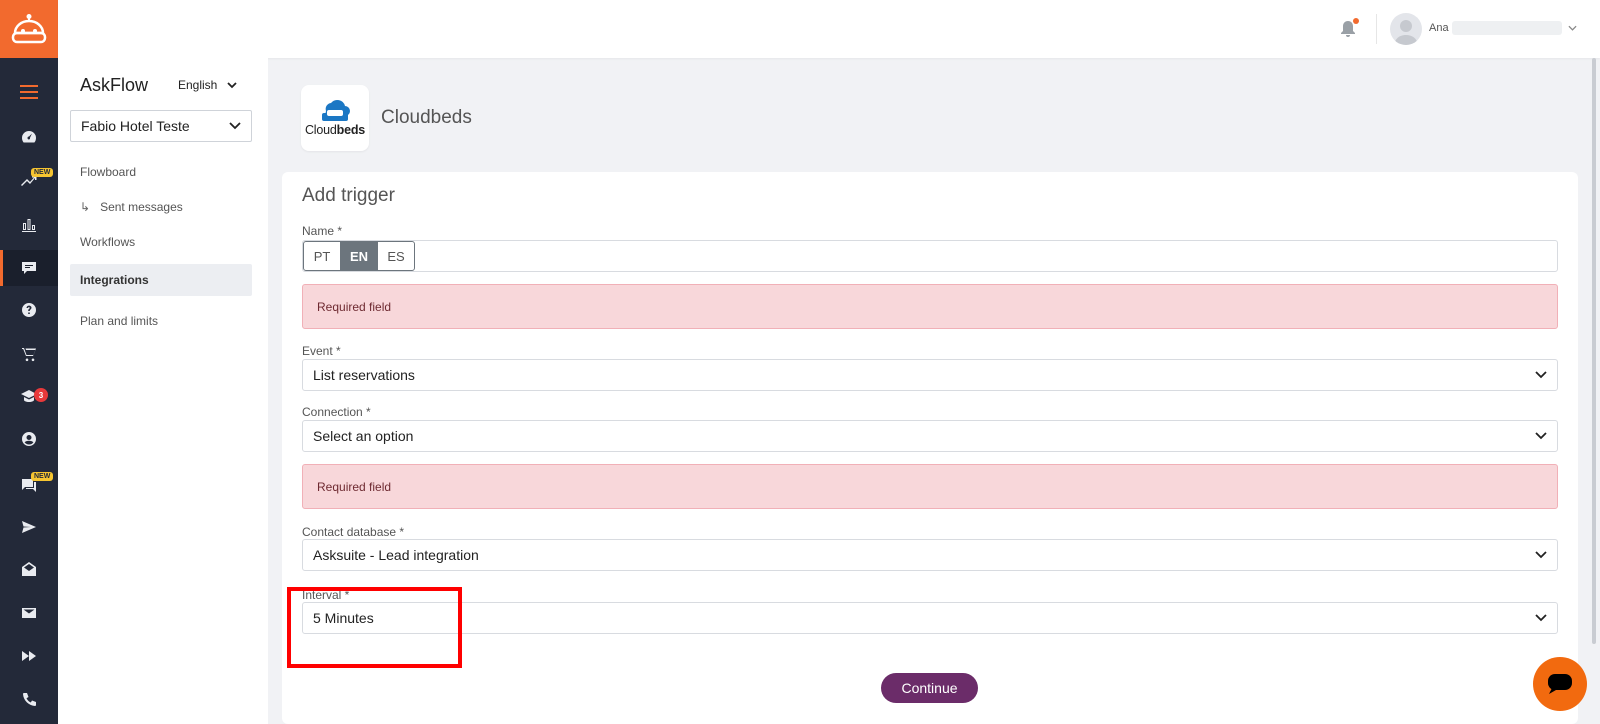 This screenshot has height=724, width=1600. What do you see at coordinates (322, 231) in the screenshot?
I see `name-label: Name *` at bounding box center [322, 231].